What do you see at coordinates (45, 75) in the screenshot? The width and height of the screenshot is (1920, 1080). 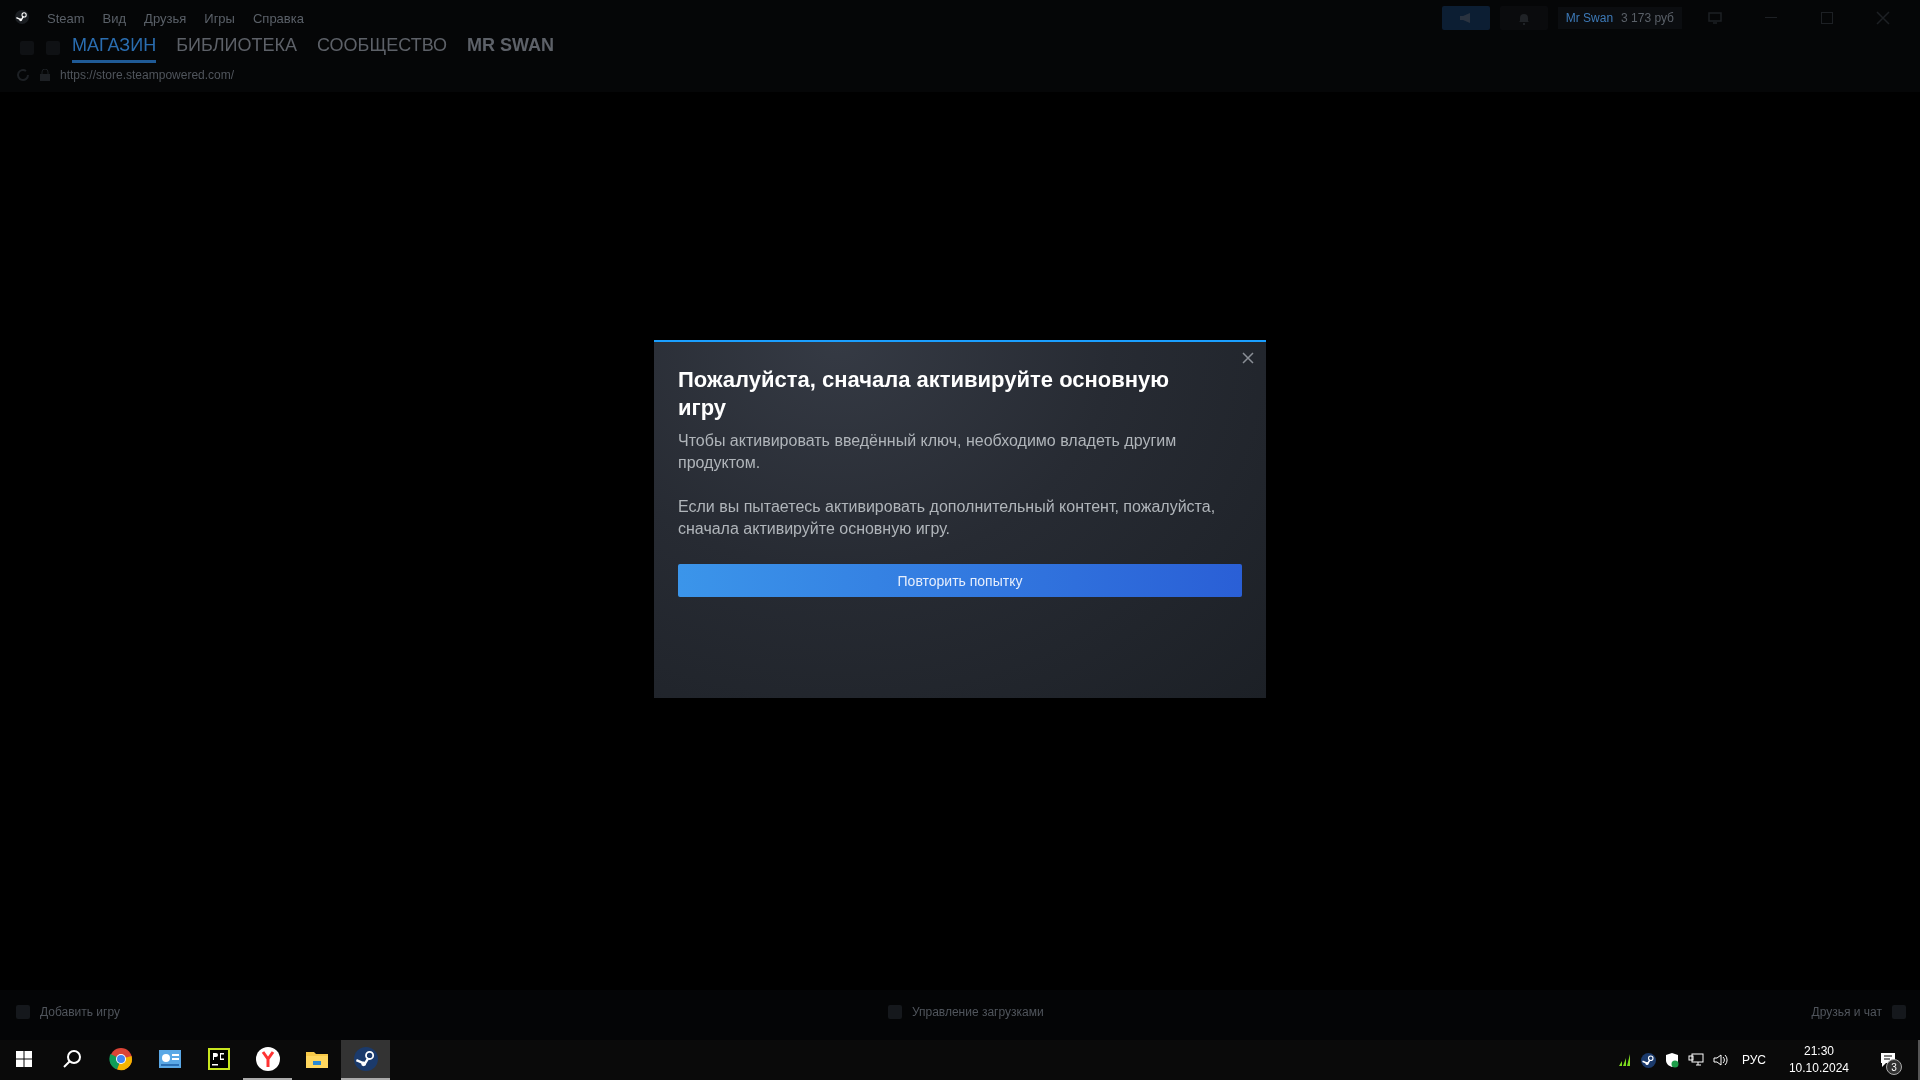 I see `lock-icon` at bounding box center [45, 75].